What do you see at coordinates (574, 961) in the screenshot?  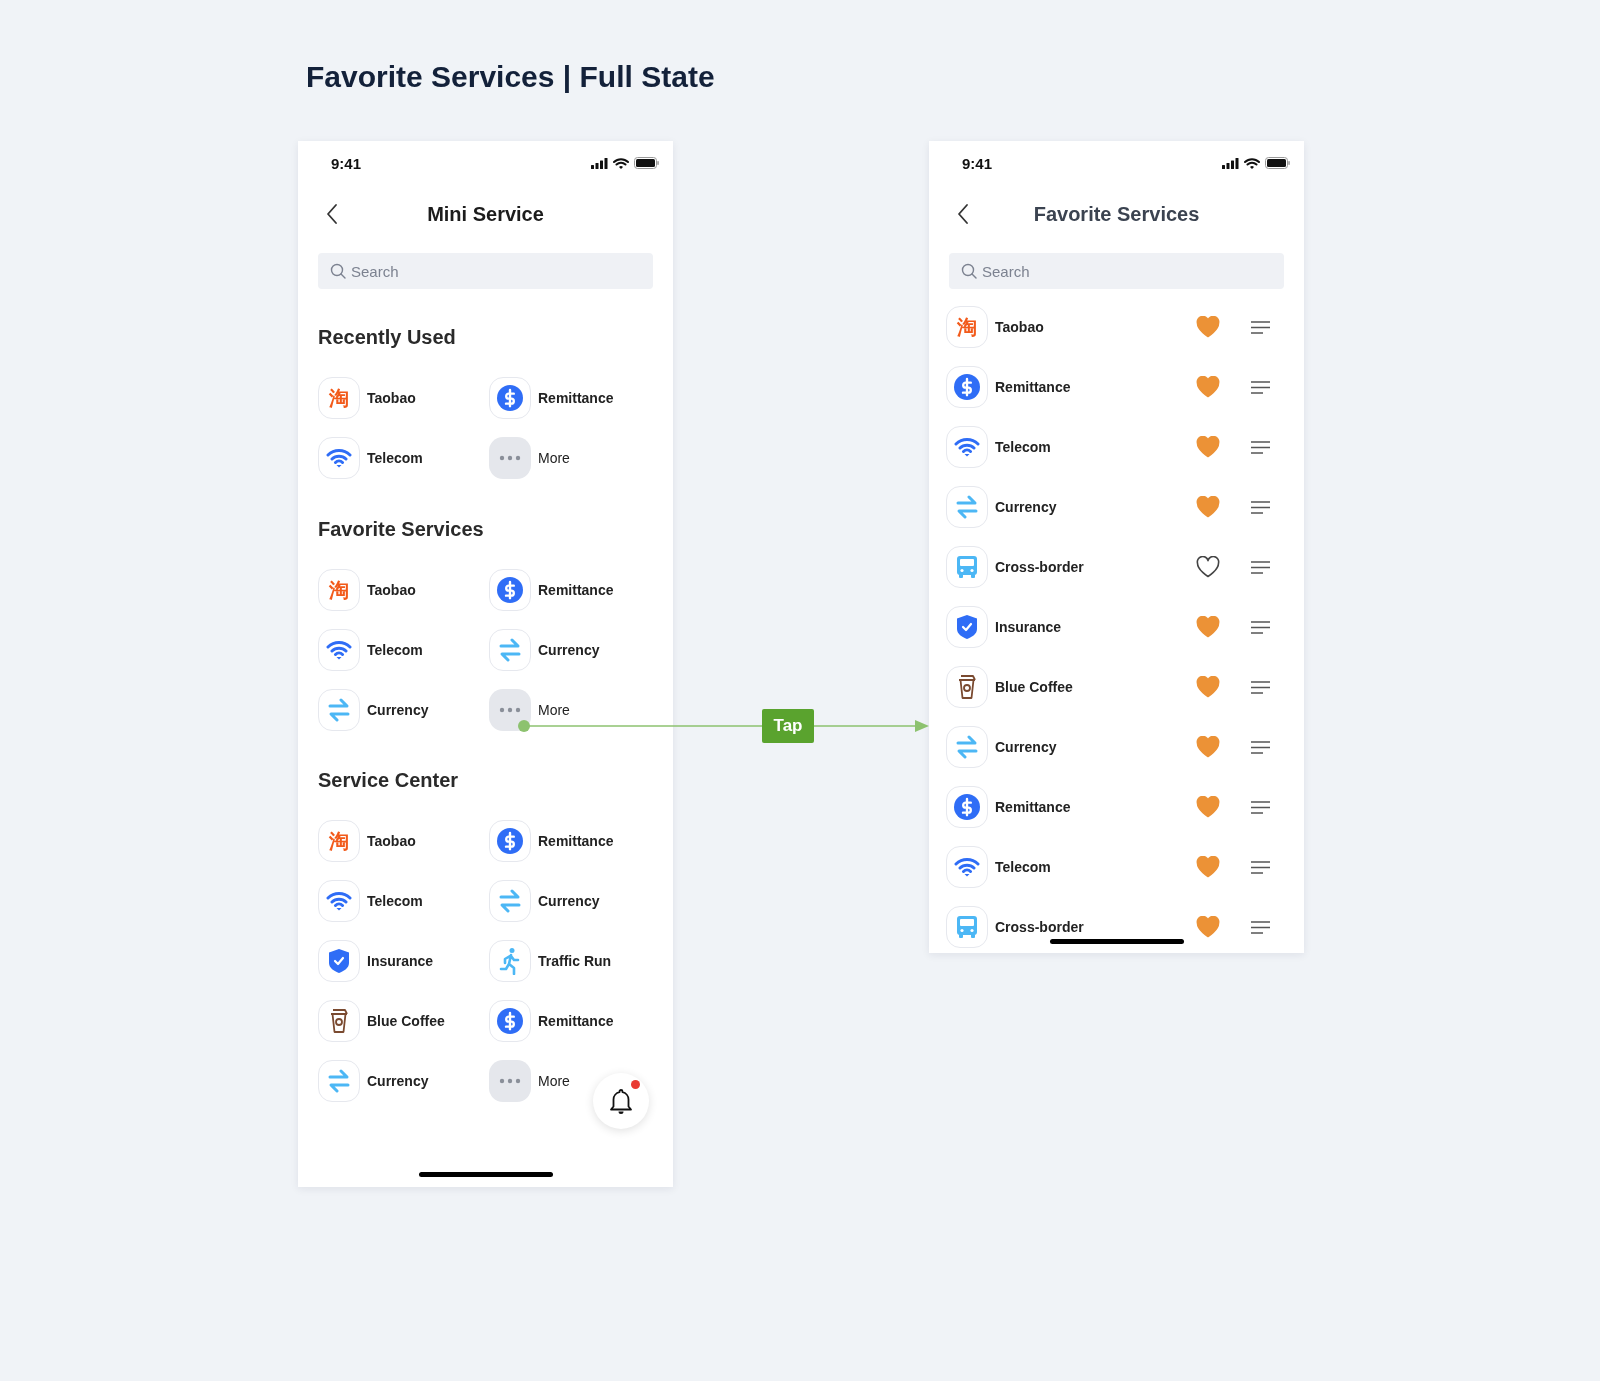 I see `service-item: Traffic Run` at bounding box center [574, 961].